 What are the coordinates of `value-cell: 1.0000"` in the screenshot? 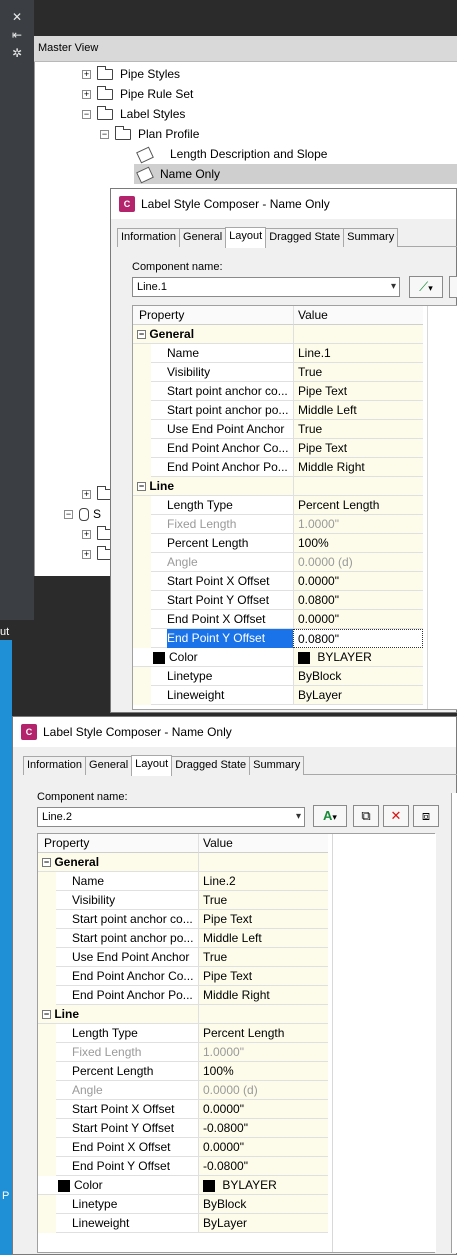 It's located at (263, 1052).